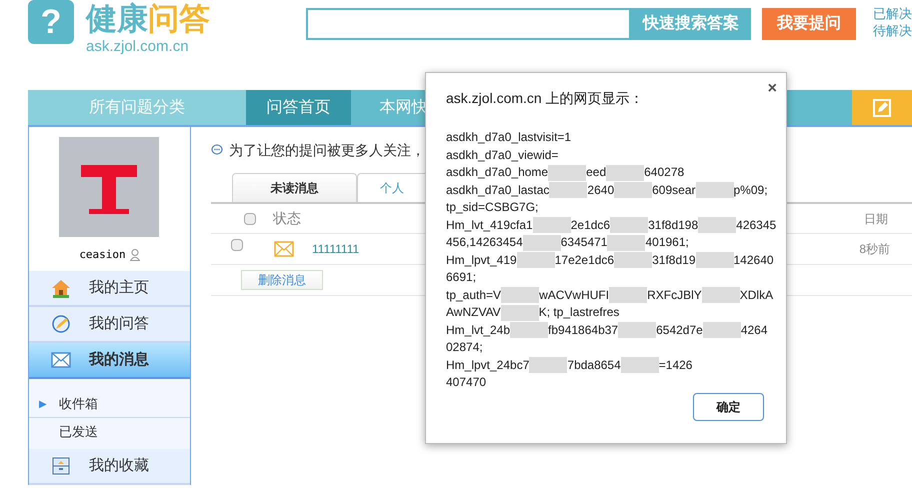 Image resolution: width=912 pixels, height=494 pixels. What do you see at coordinates (728, 407) in the screenshot?
I see `ok-button: 确定` at bounding box center [728, 407].